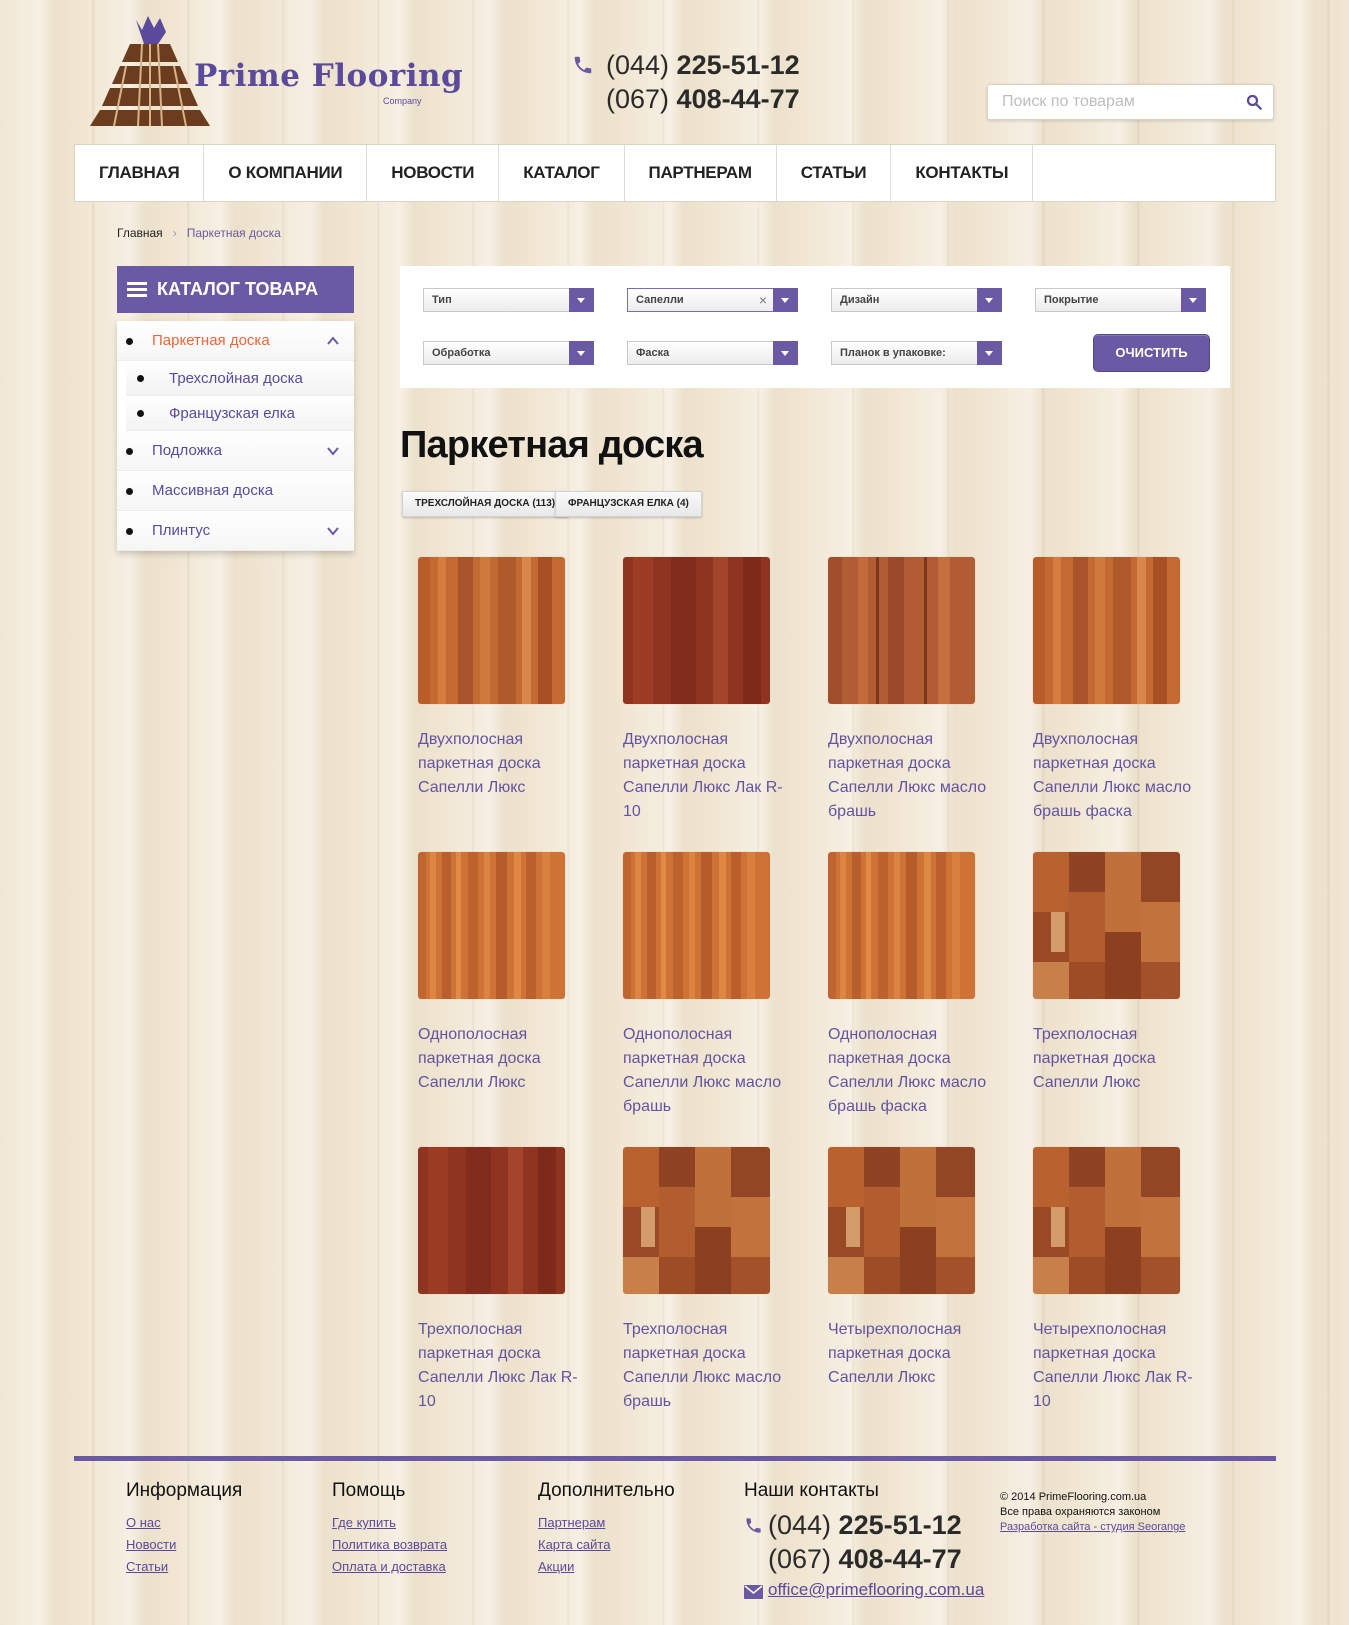 The image size is (1349, 1625). What do you see at coordinates (485, 504) in the screenshot?
I see `subcategory-chip-three-layer: ТРЕХСЛОЙНАЯ ДОСКА (113)` at bounding box center [485, 504].